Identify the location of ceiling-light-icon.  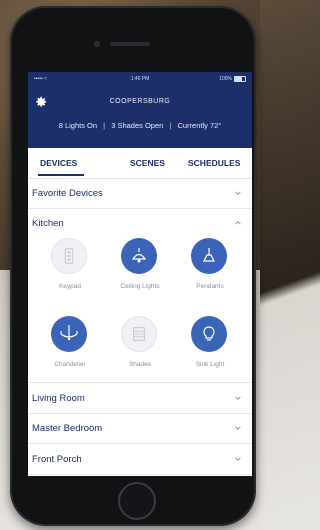
(139, 255).